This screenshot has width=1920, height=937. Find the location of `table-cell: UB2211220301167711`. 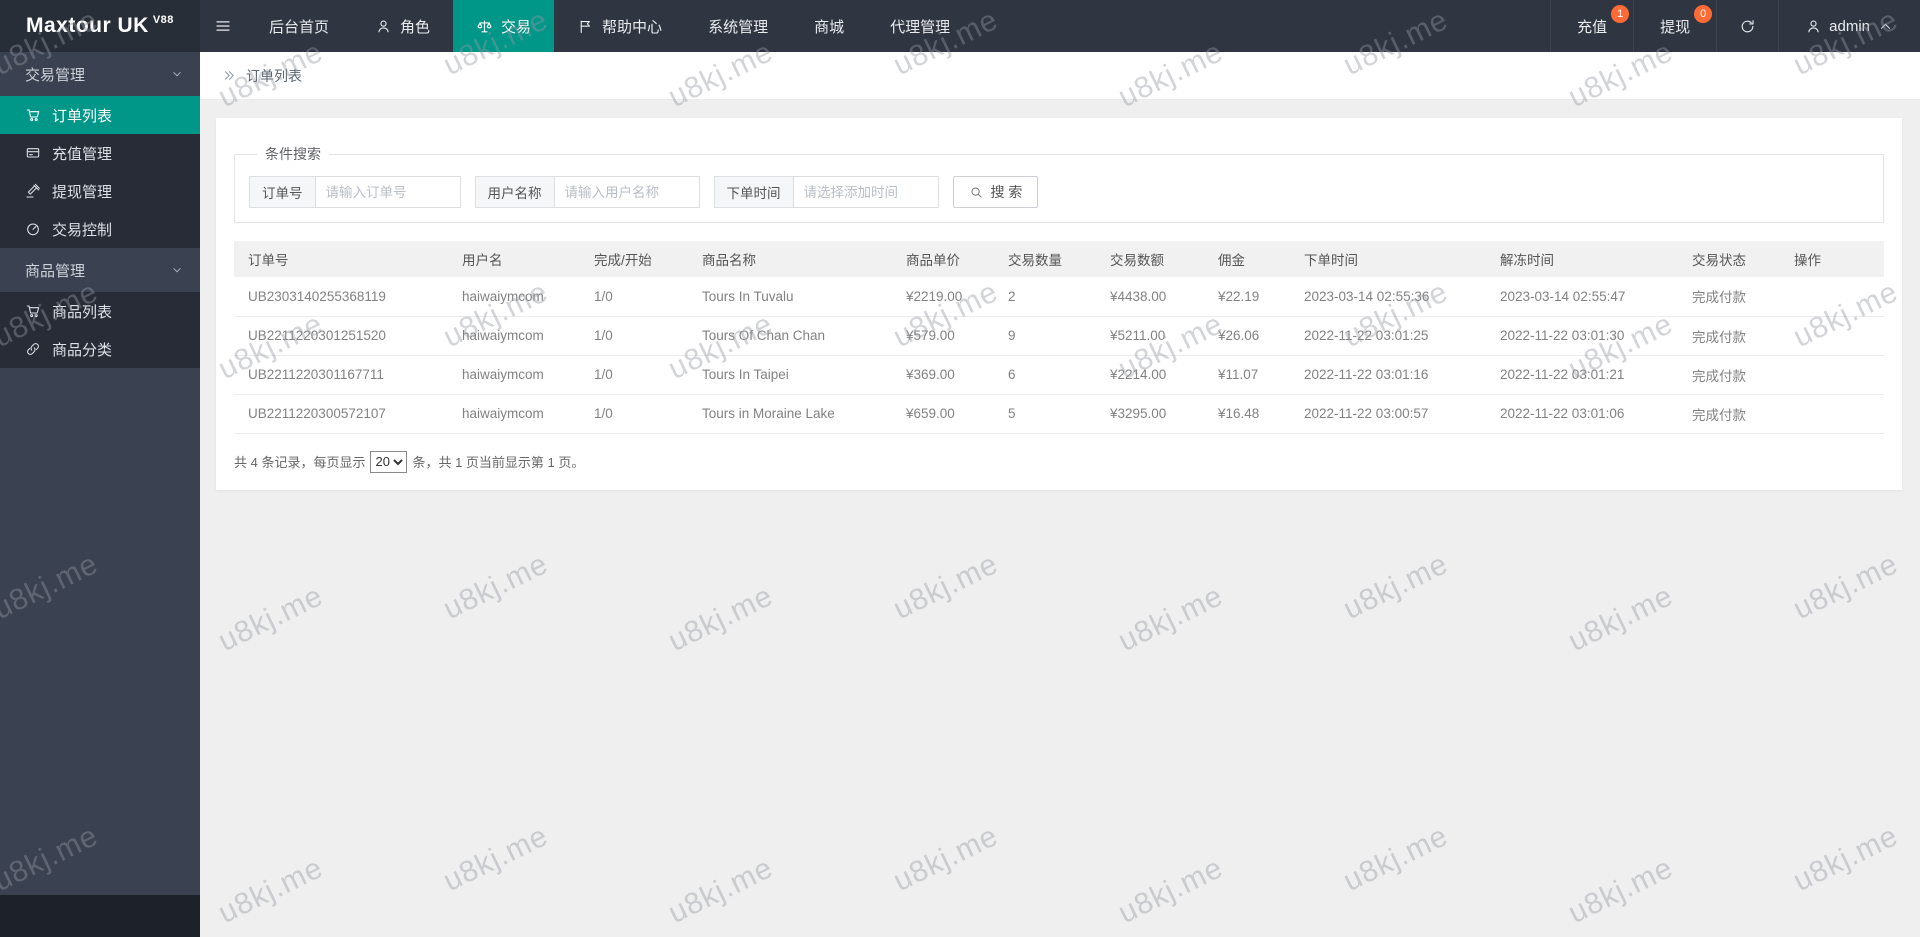

table-cell: UB2211220301167711 is located at coordinates (341, 375).